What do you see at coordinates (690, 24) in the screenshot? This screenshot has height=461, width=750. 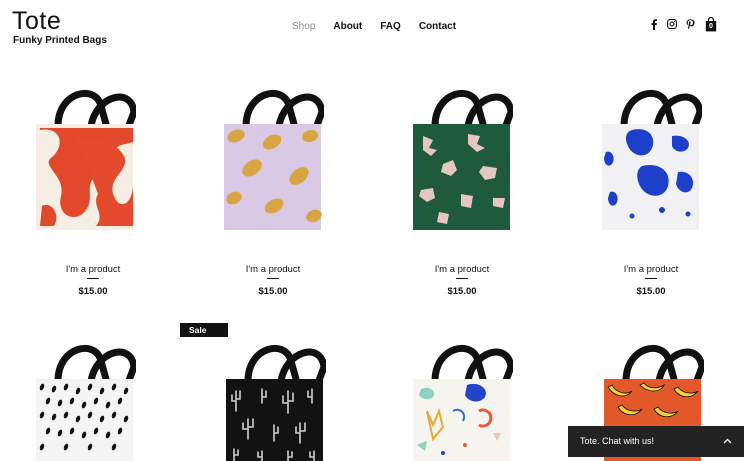 I see `pinterest-icon` at bounding box center [690, 24].